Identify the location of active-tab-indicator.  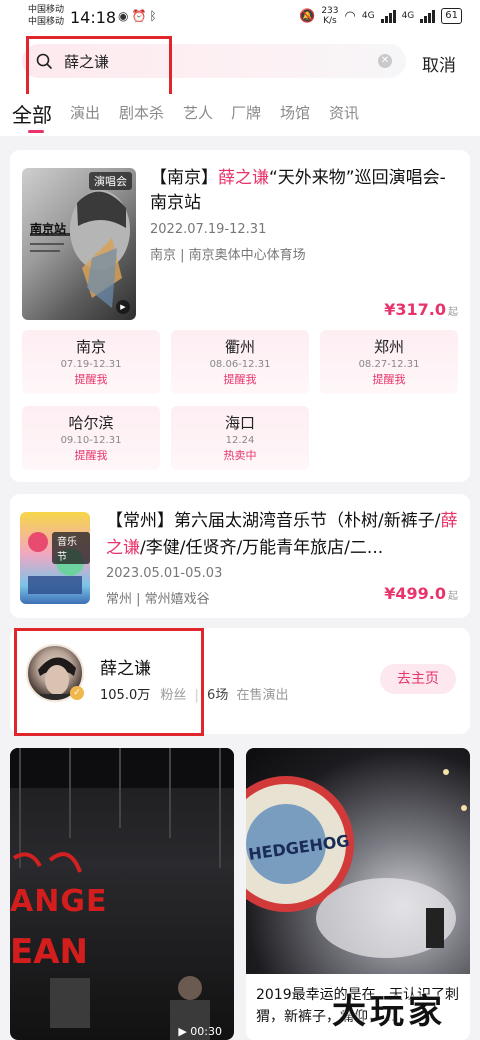
(36, 131).